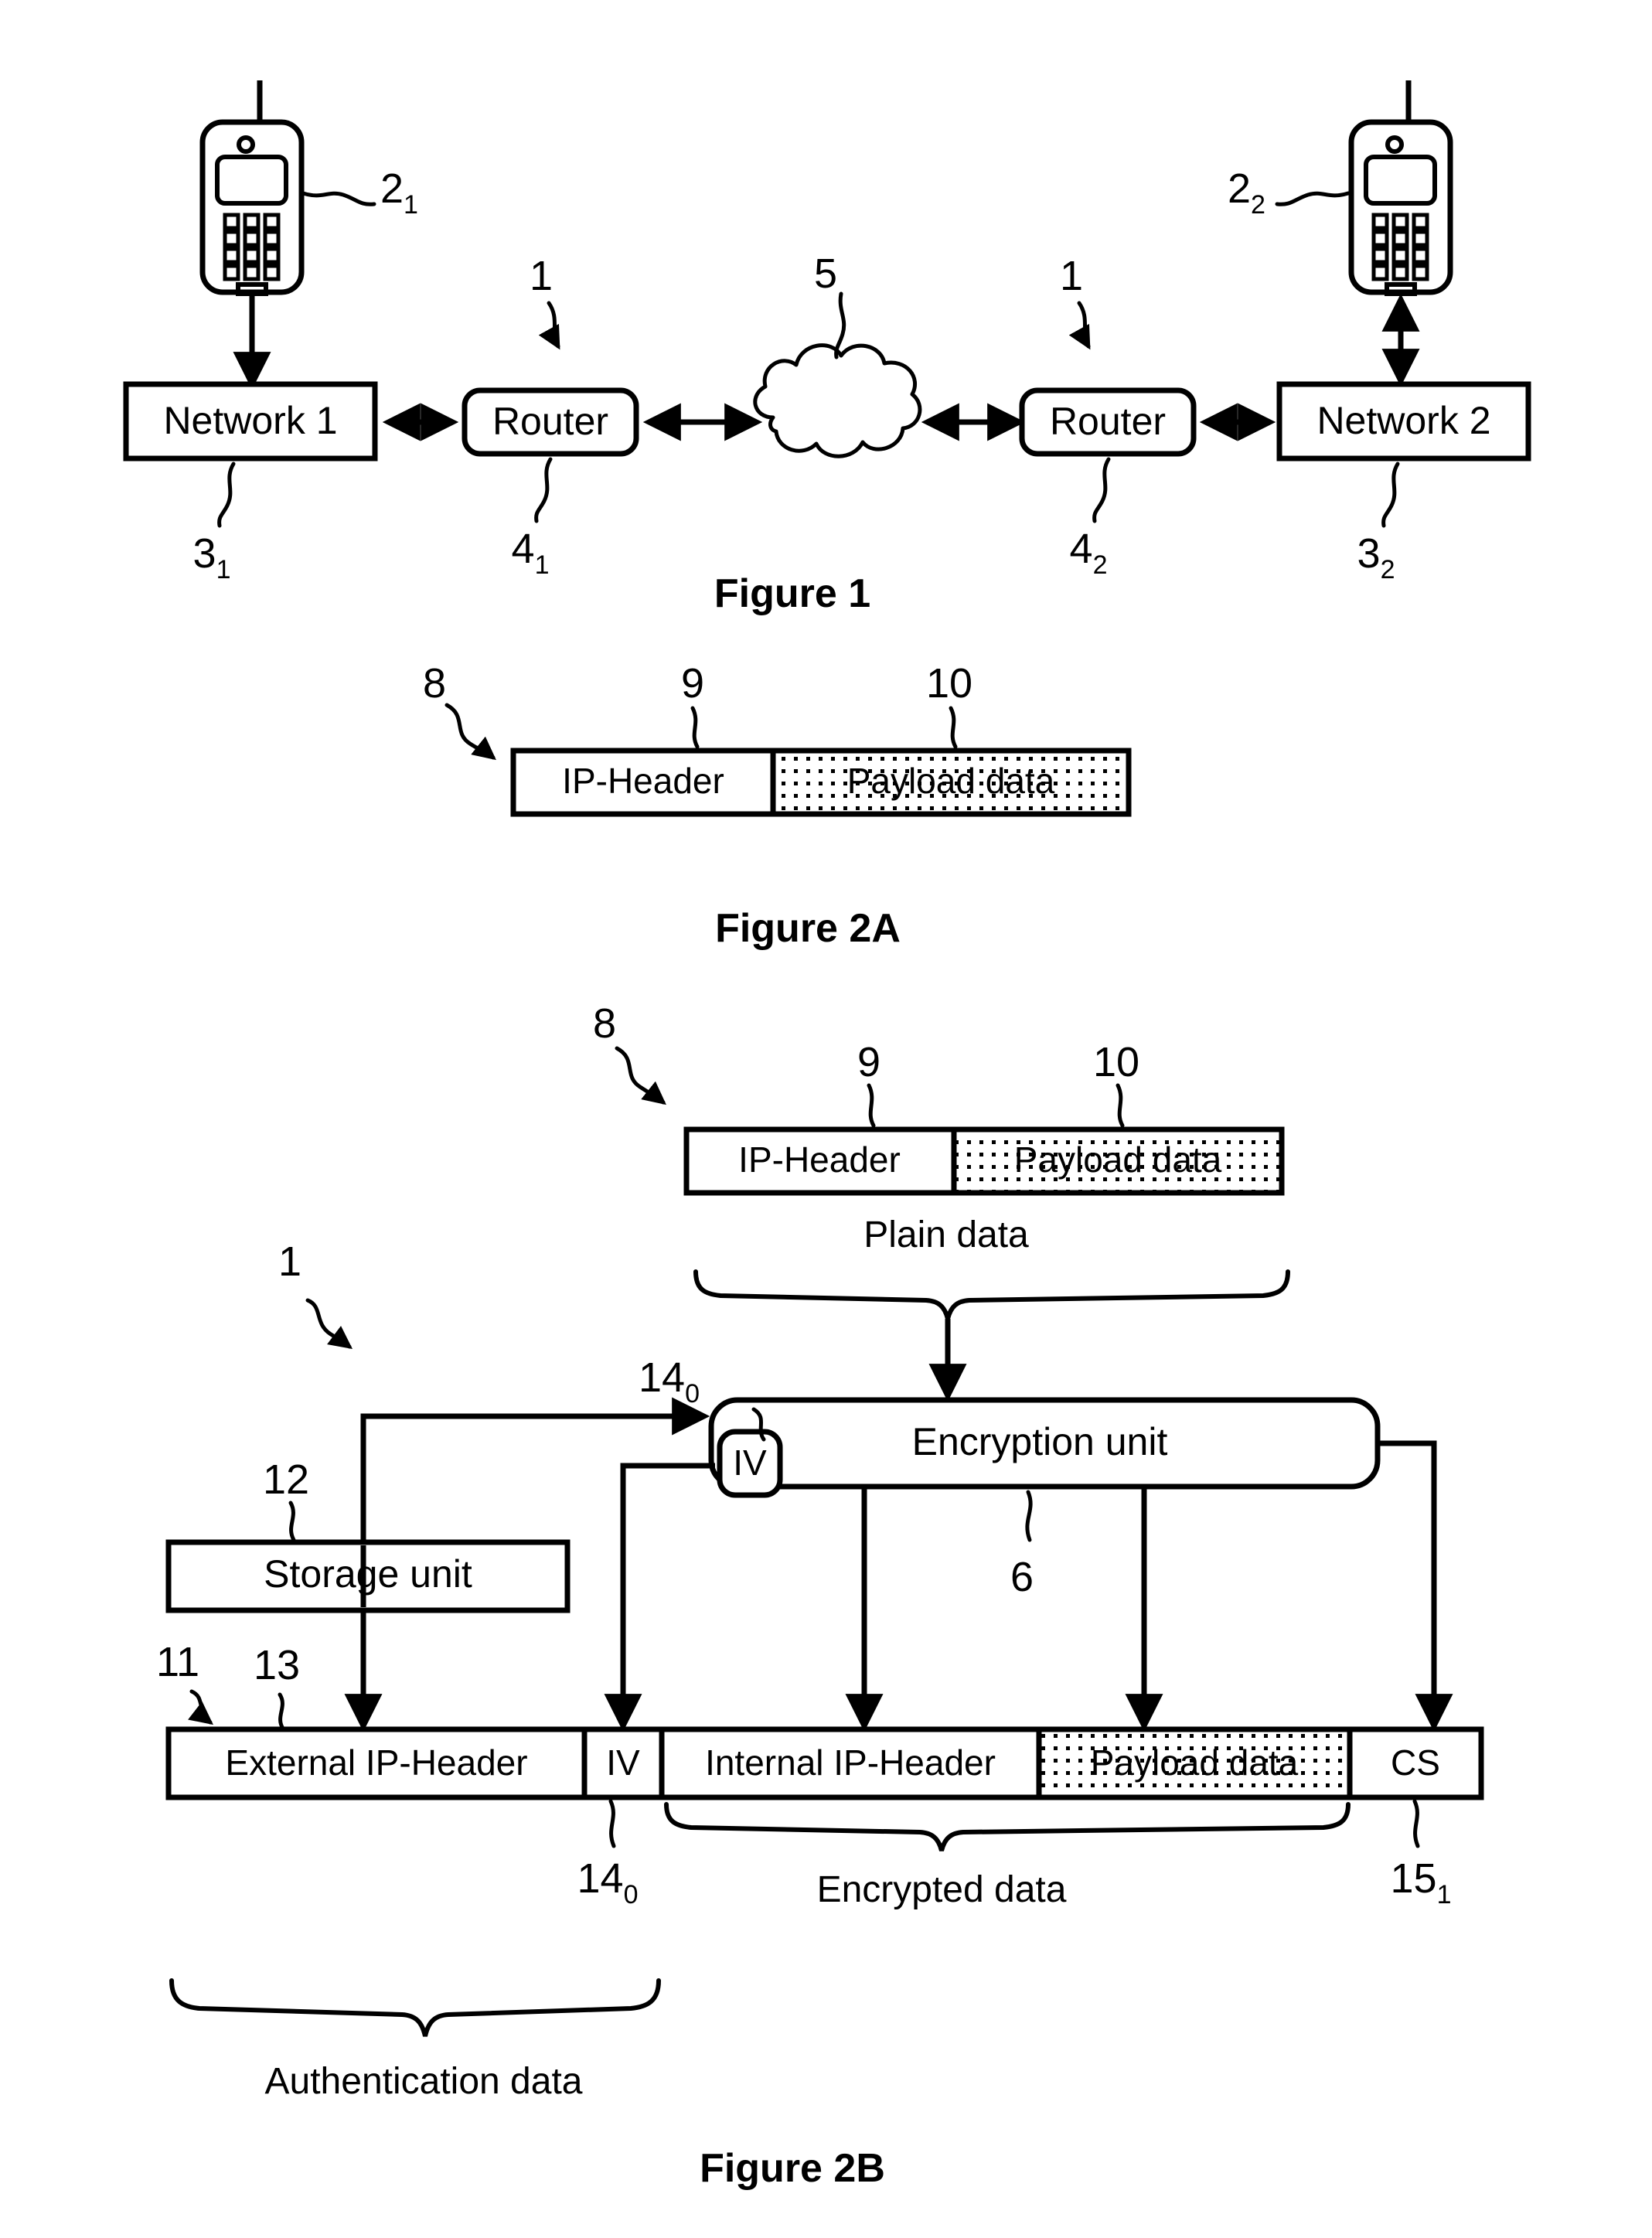 Image resolution: width=1652 pixels, height=2238 pixels. I want to click on route-iv-field, so click(667, 1594).